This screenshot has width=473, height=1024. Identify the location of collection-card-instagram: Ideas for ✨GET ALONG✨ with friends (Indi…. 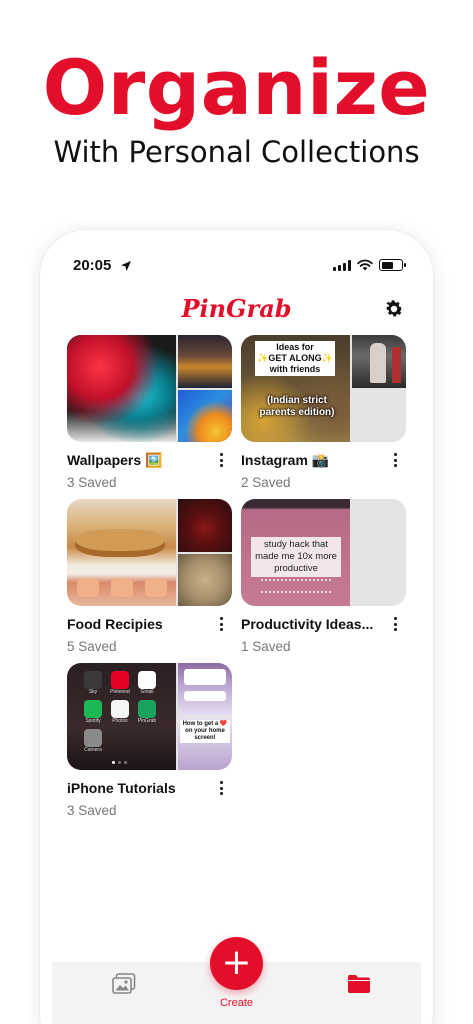
(323, 412).